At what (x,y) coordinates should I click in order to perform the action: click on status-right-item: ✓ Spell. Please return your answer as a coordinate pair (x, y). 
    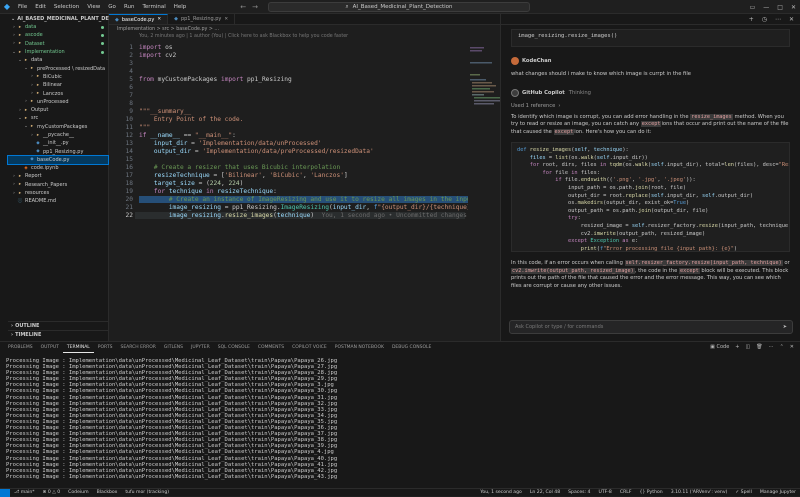
    Looking at the image, I should click on (743, 492).